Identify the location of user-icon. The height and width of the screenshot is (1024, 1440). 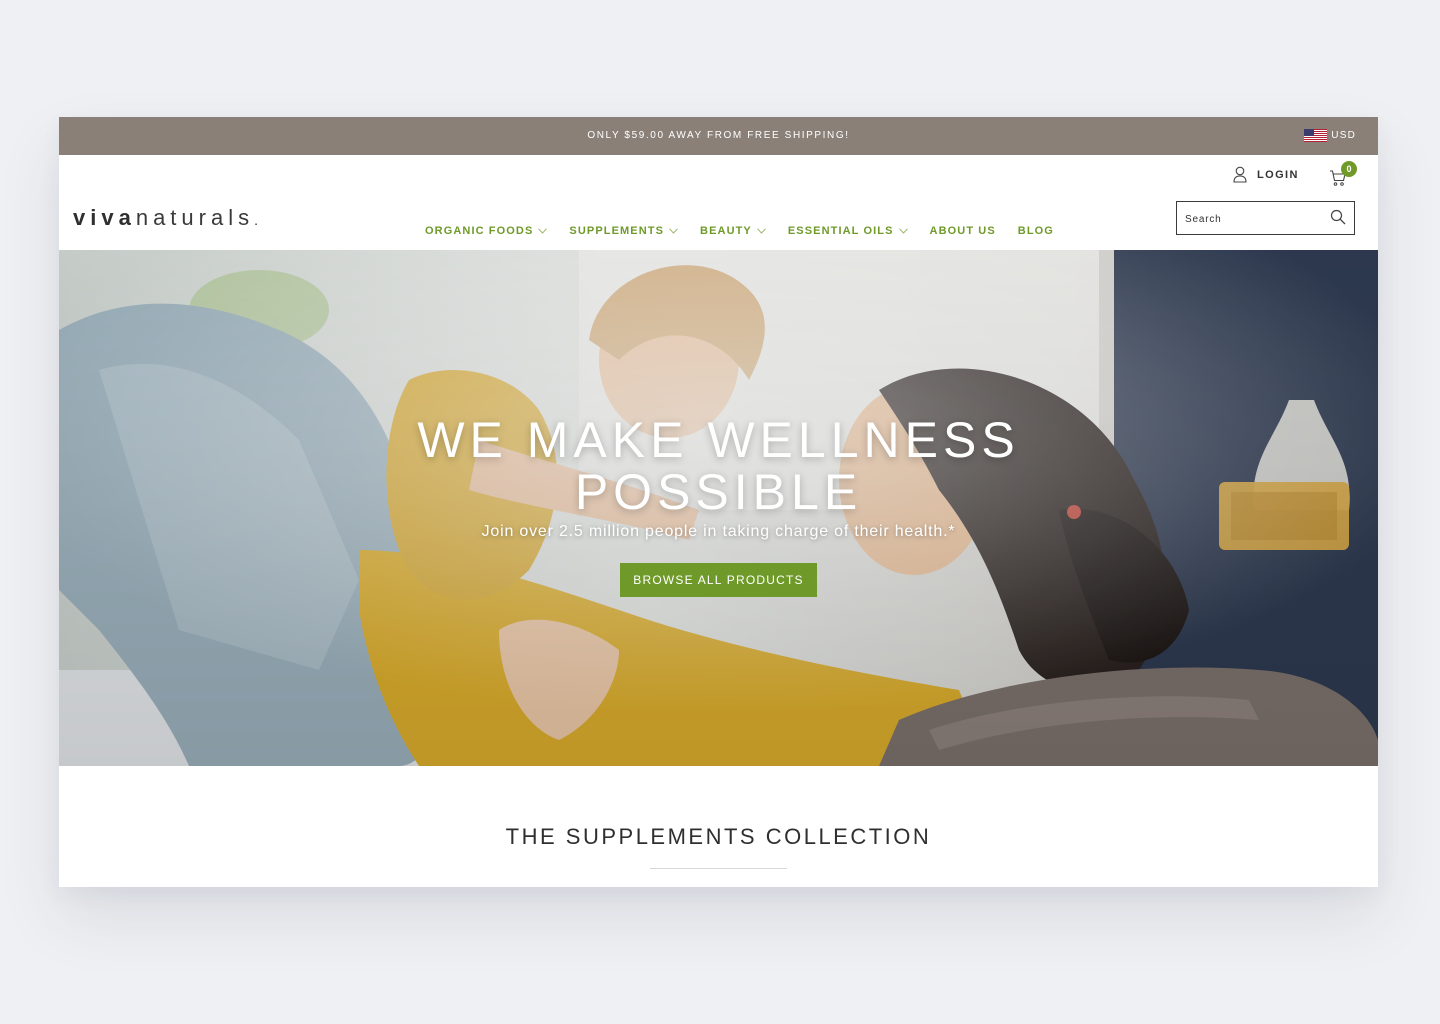
(1240, 174).